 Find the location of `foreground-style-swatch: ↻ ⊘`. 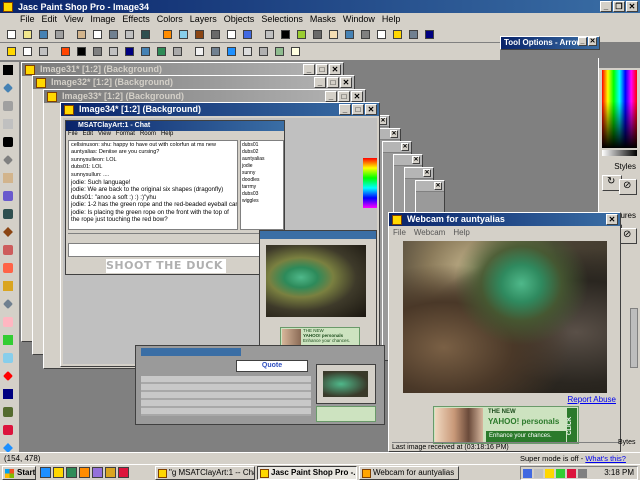

foreground-style-swatch: ↻ ⊘ is located at coordinates (619, 190).